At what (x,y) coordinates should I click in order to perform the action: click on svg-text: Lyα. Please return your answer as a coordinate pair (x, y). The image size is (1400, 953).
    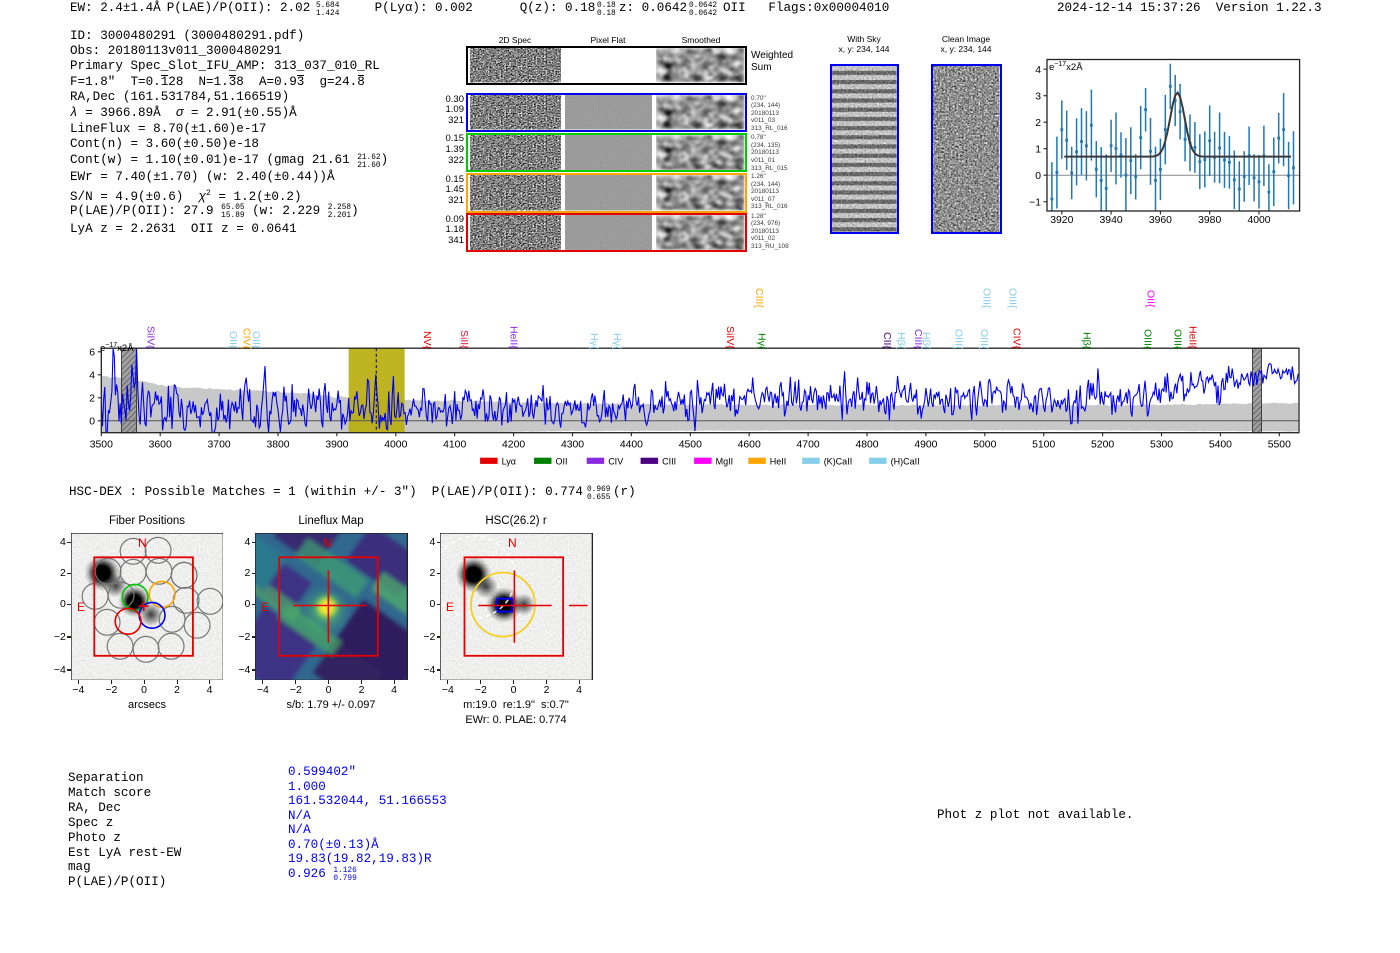
    Looking at the image, I should click on (509, 462).